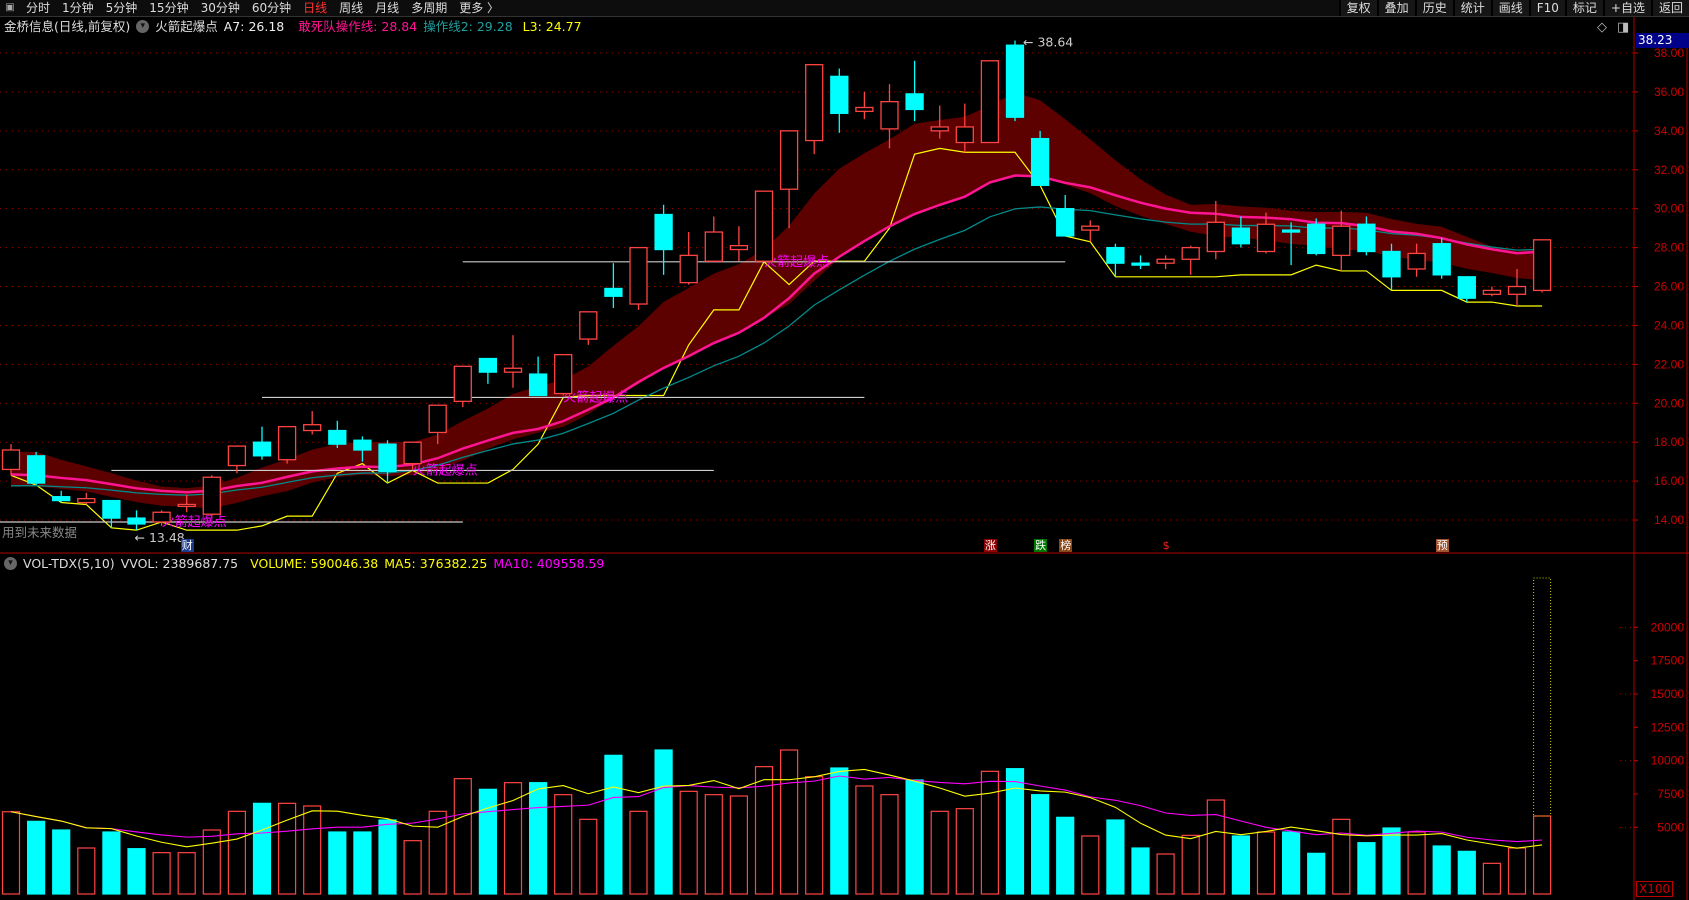 The width and height of the screenshot is (1689, 900). I want to click on period-tab: 5分钟, so click(122, 8).